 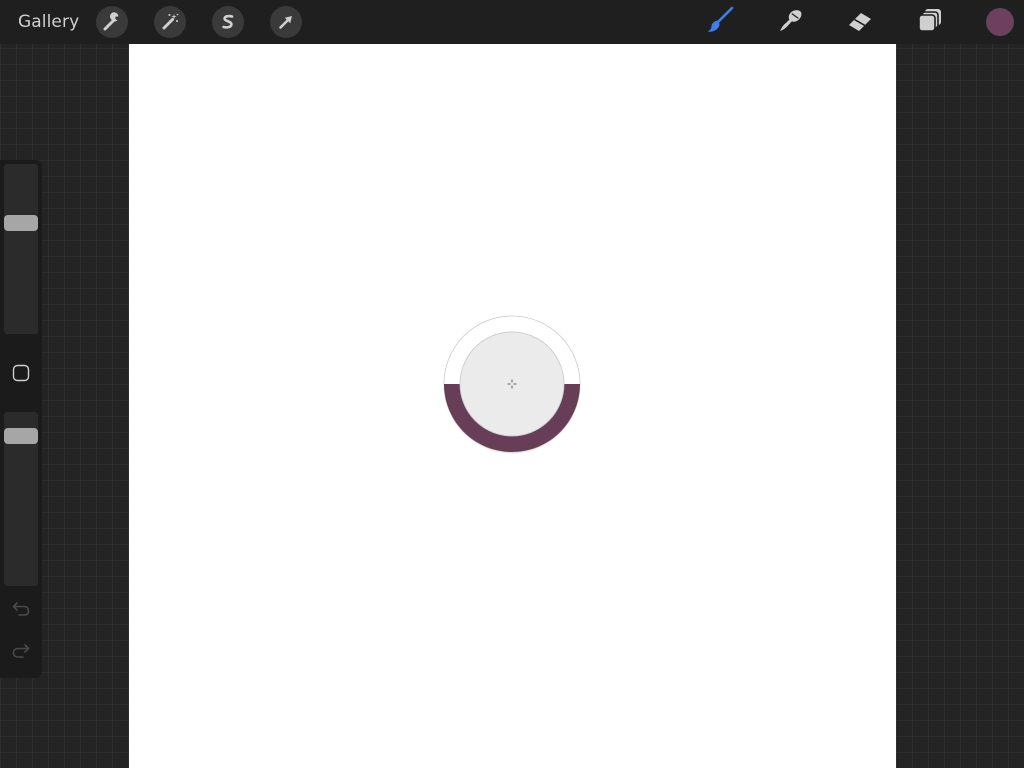 I want to click on undo-button, so click(x=21, y=611).